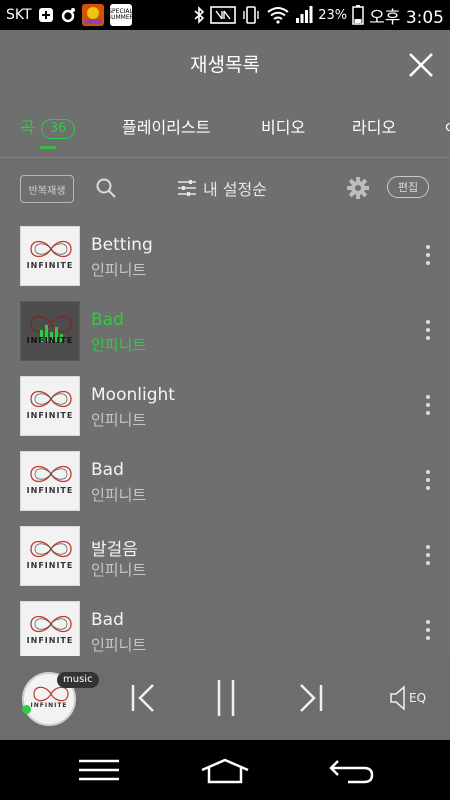 This screenshot has height=800, width=450. Describe the element at coordinates (27, 127) in the screenshot. I see `tab-songs-label: 곡` at that location.